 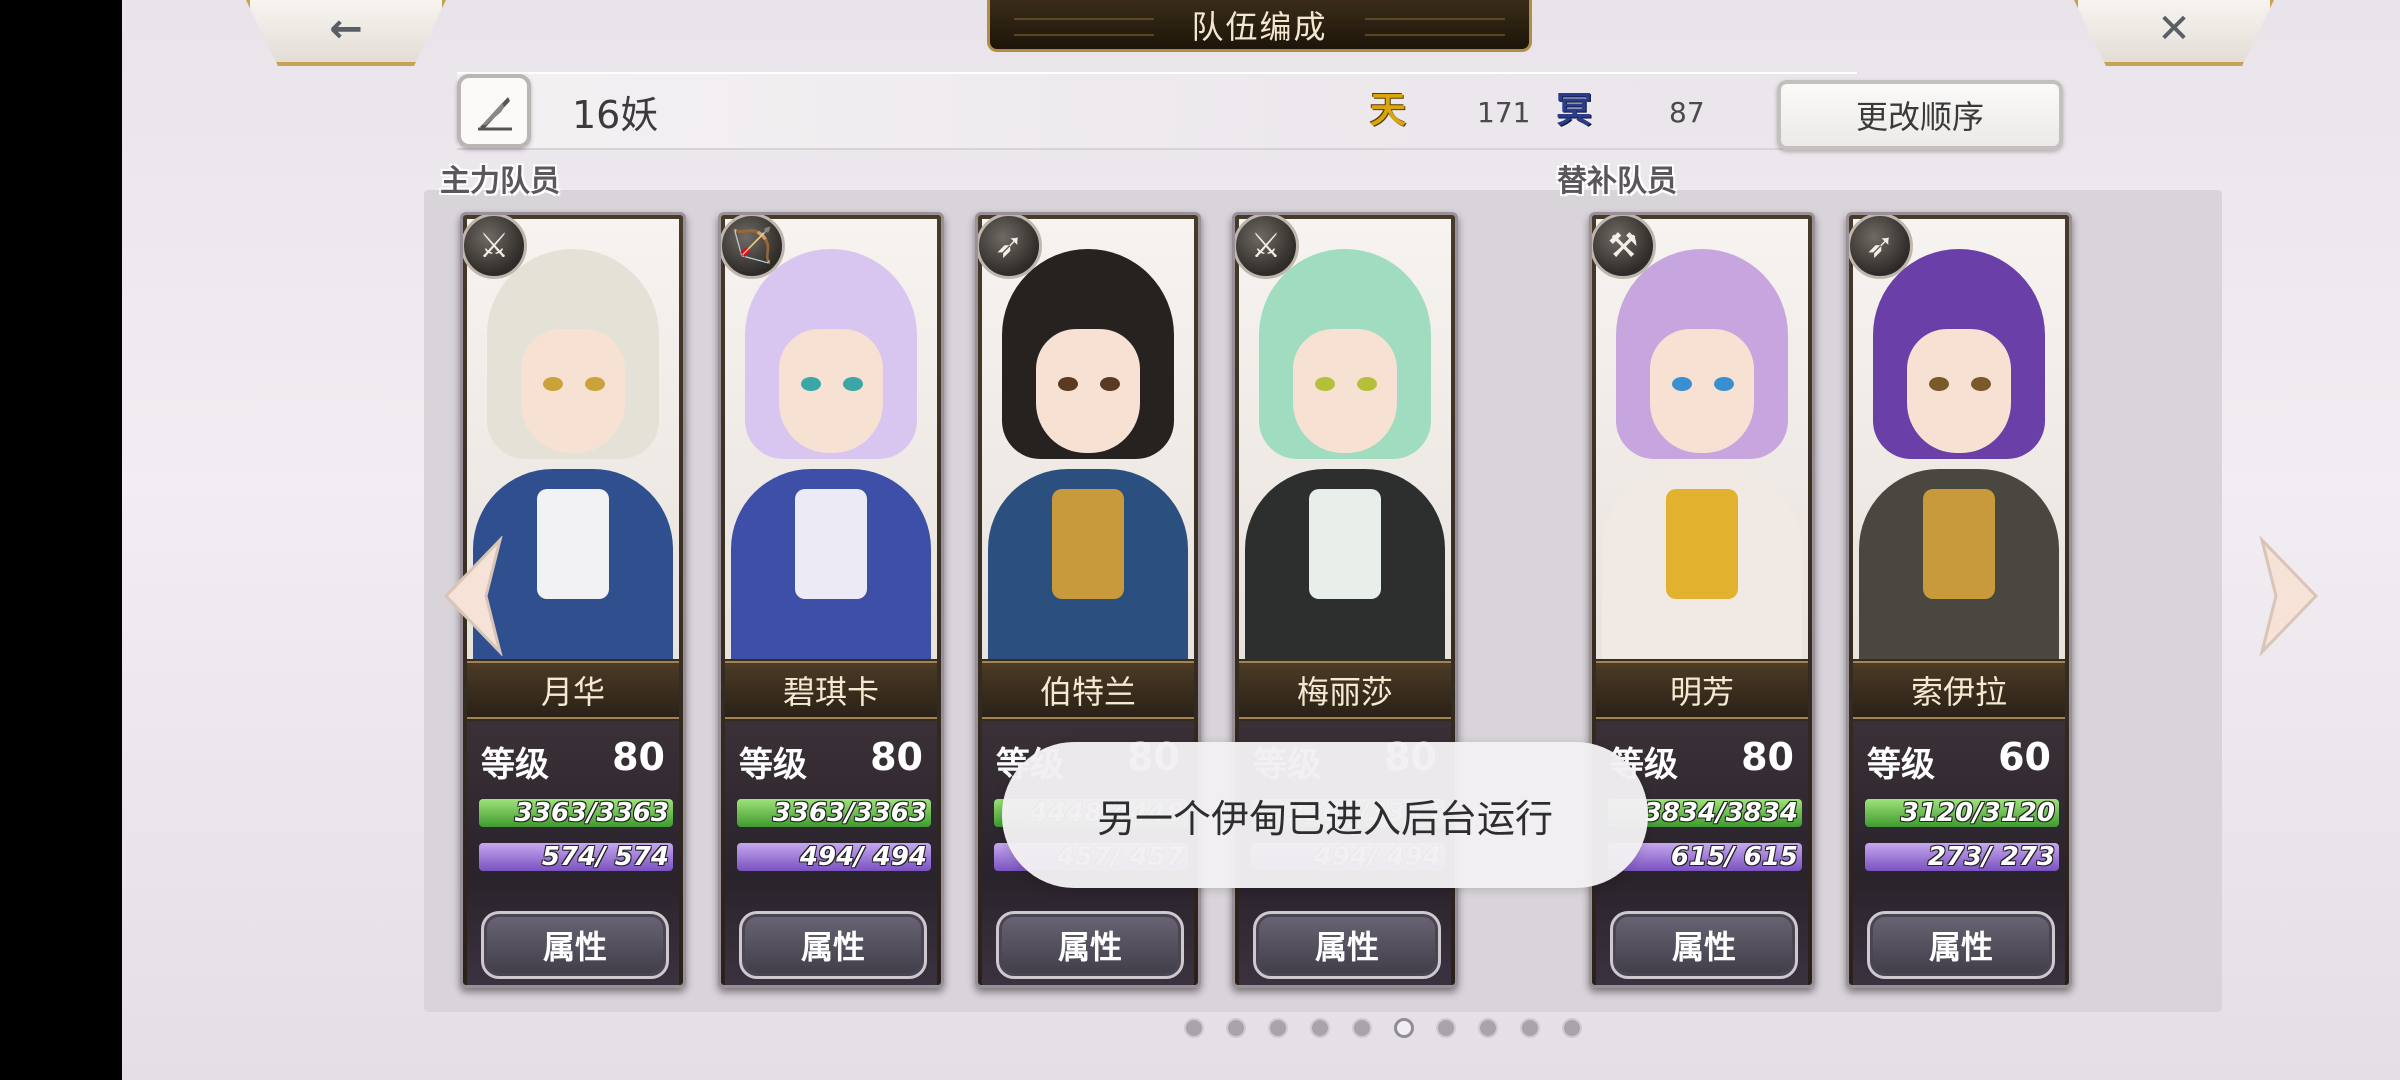 I want to click on next-page-arrow-icon, so click(x=2289, y=596).